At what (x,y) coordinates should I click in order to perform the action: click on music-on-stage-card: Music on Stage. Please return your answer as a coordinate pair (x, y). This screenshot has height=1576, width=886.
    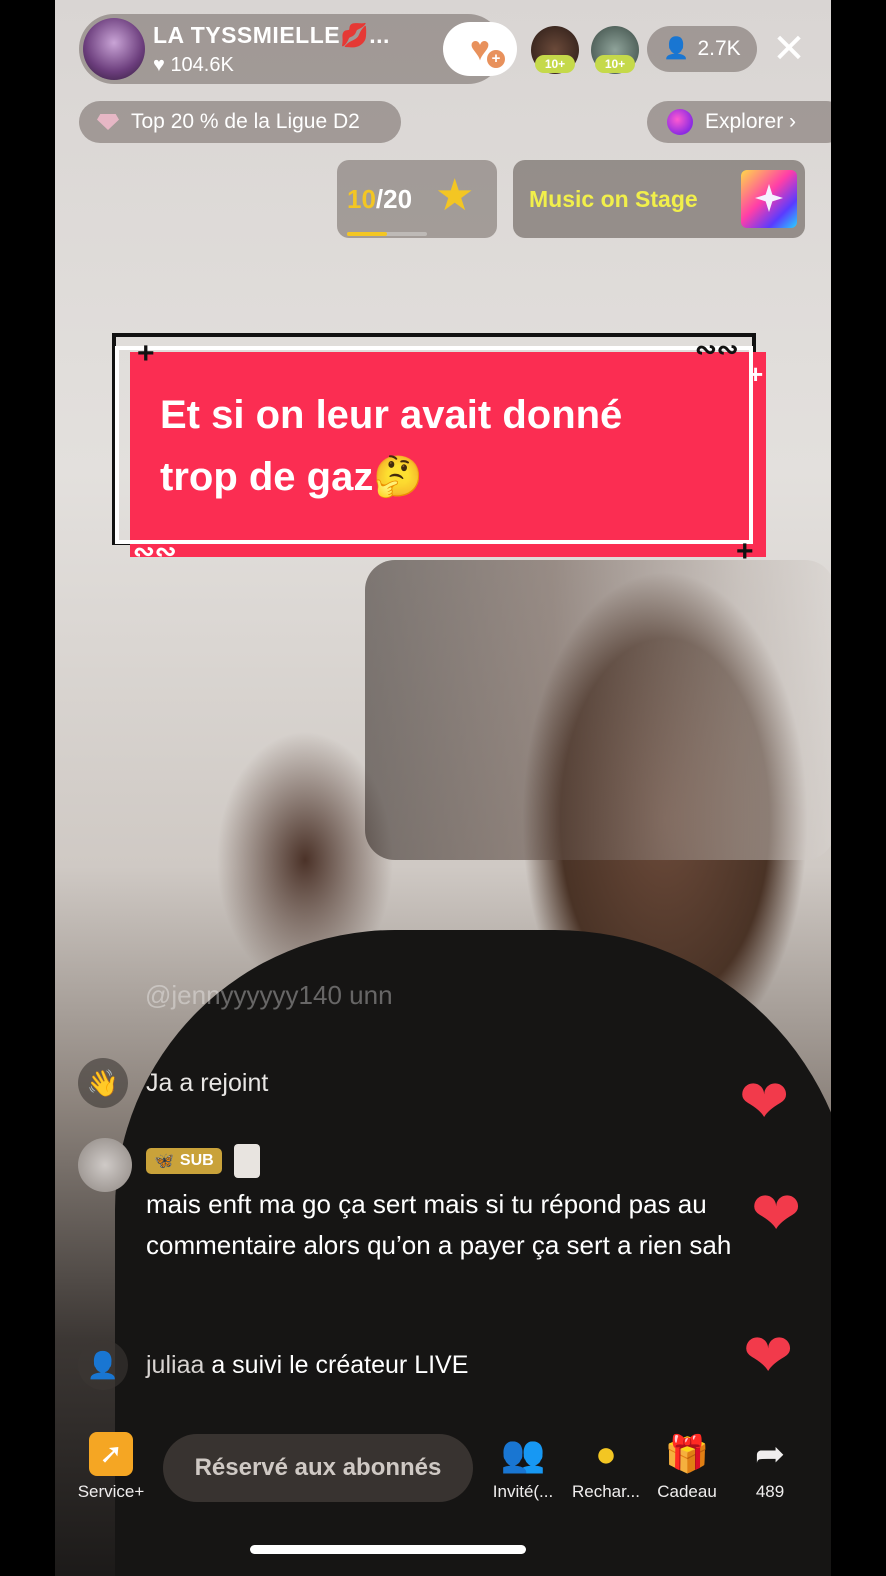
    Looking at the image, I should click on (659, 199).